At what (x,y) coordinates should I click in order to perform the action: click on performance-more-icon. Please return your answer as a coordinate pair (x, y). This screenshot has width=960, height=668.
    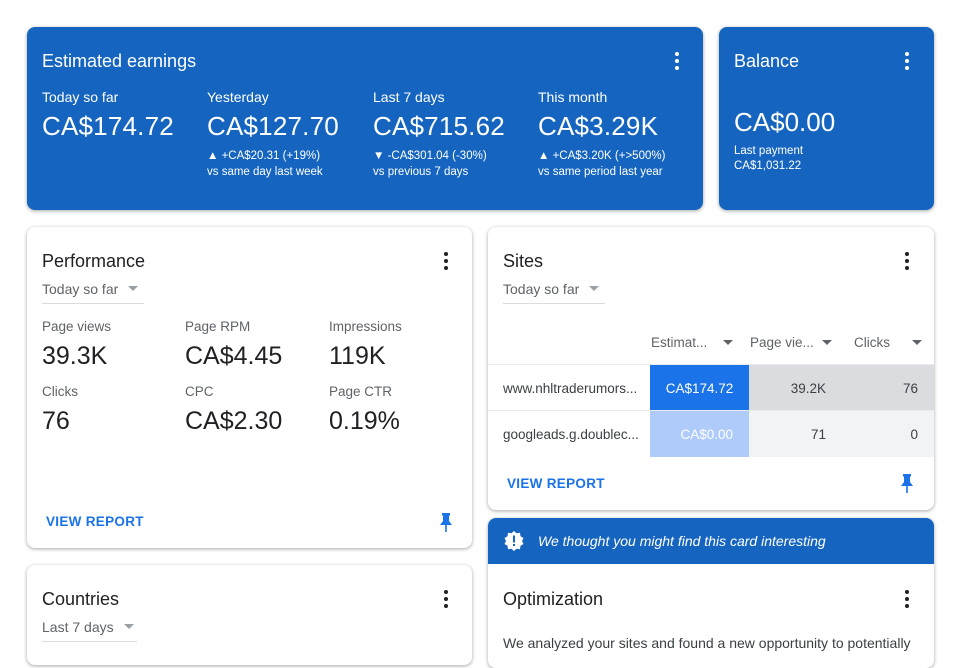
    Looking at the image, I should click on (446, 261).